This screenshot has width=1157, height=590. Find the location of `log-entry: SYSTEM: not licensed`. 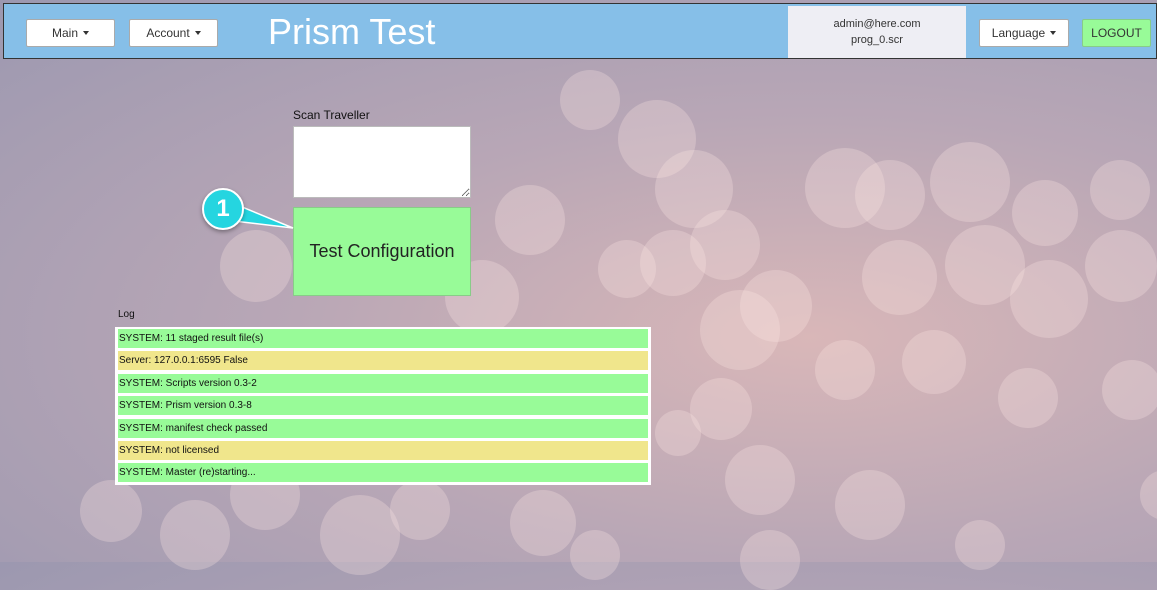

log-entry: SYSTEM: not licensed is located at coordinates (383, 450).